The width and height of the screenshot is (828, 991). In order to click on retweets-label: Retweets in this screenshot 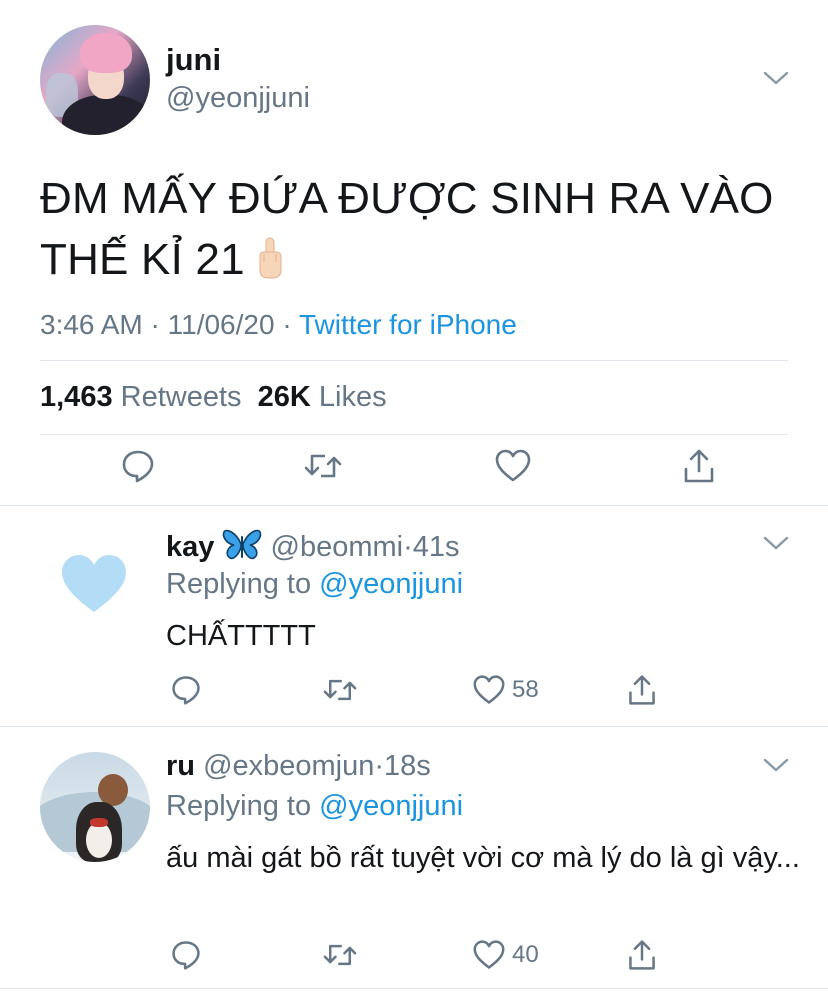, I will do `click(181, 397)`.